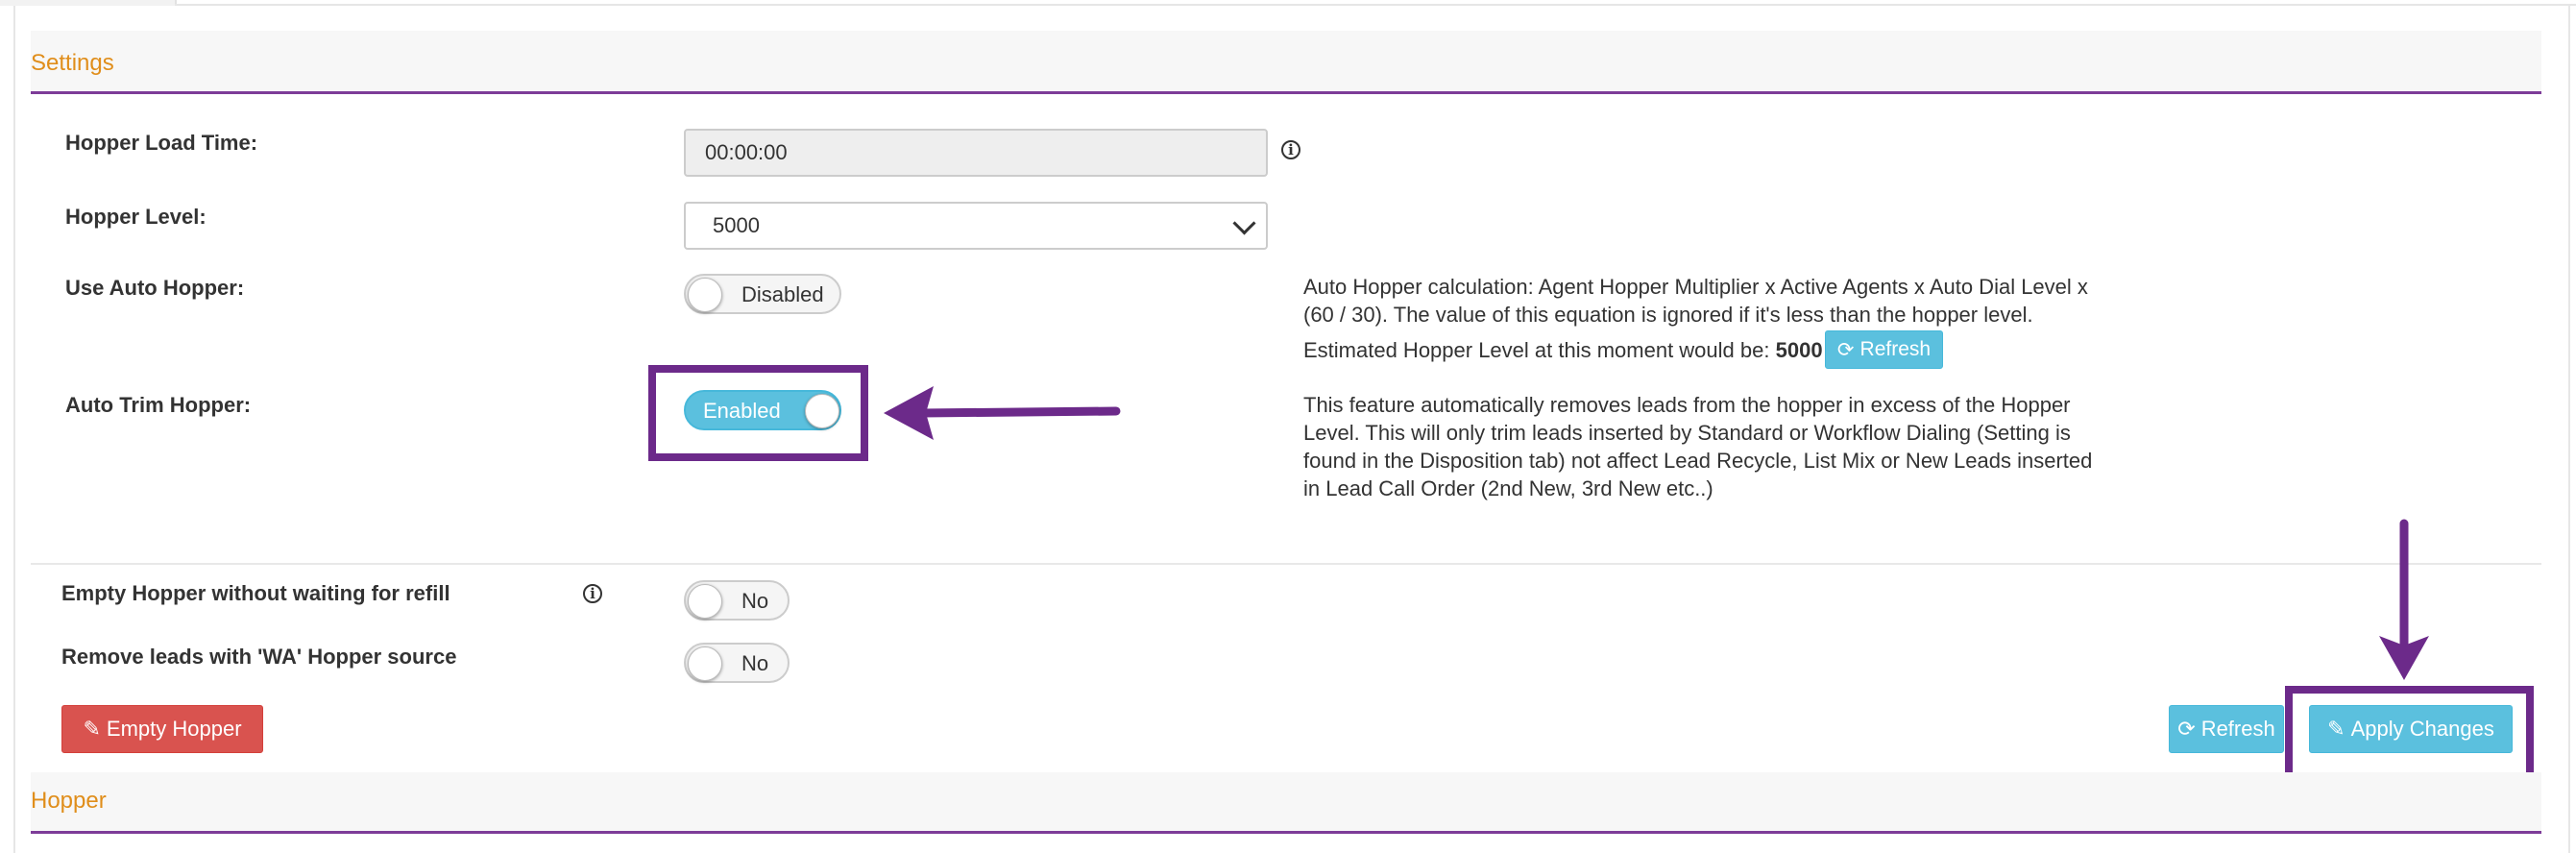 The width and height of the screenshot is (2576, 853). What do you see at coordinates (174, 729) in the screenshot?
I see `empty-hopper-button-label: Empty Hopper` at bounding box center [174, 729].